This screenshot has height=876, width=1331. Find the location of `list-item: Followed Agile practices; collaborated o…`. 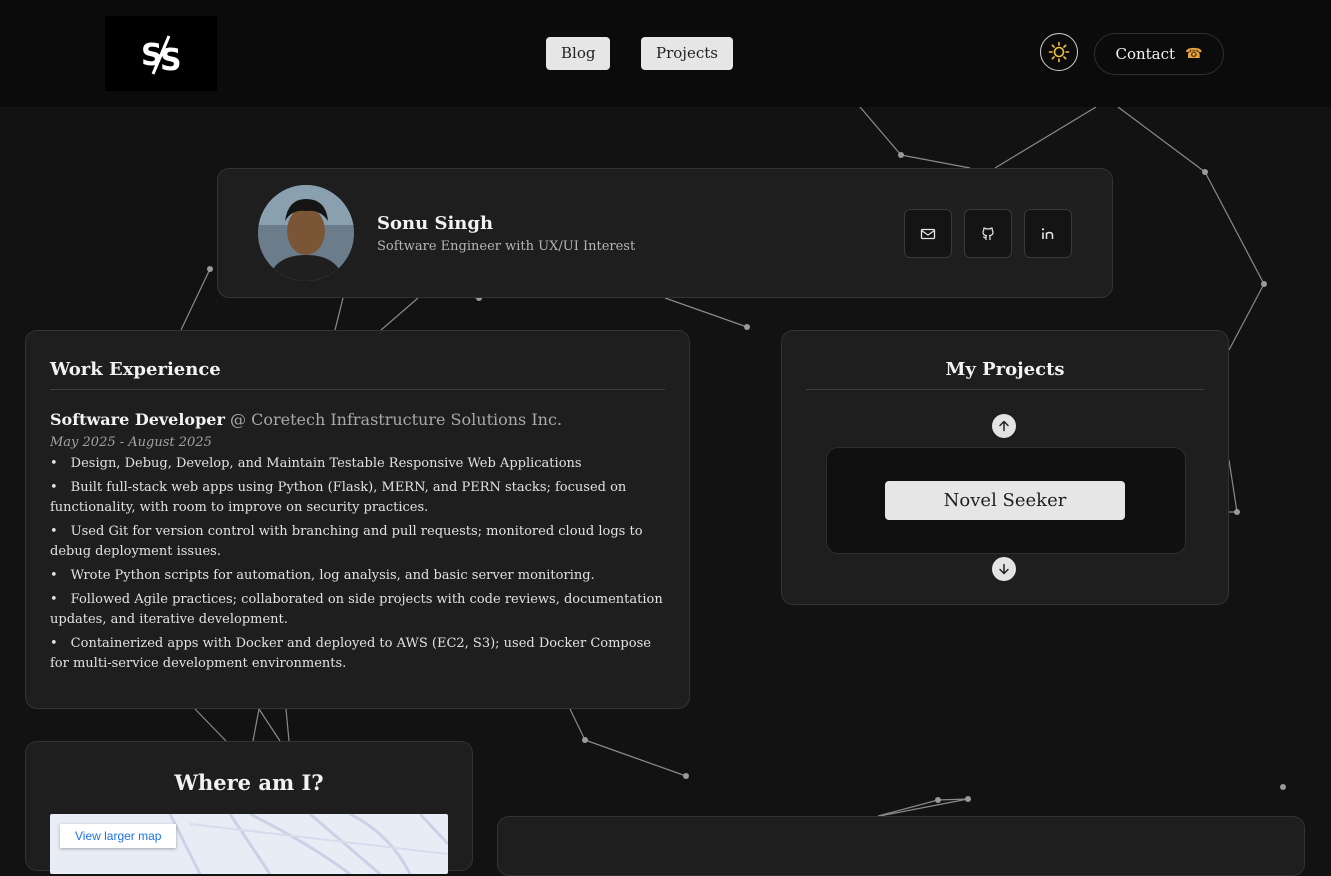

list-item: Followed Agile practices; collaborated o… is located at coordinates (357, 610).